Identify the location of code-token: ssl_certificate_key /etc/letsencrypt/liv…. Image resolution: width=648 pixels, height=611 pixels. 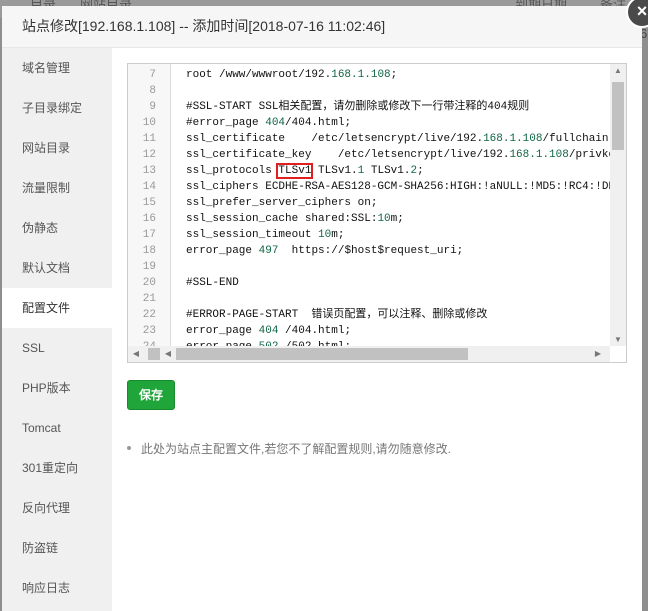
(348, 155).